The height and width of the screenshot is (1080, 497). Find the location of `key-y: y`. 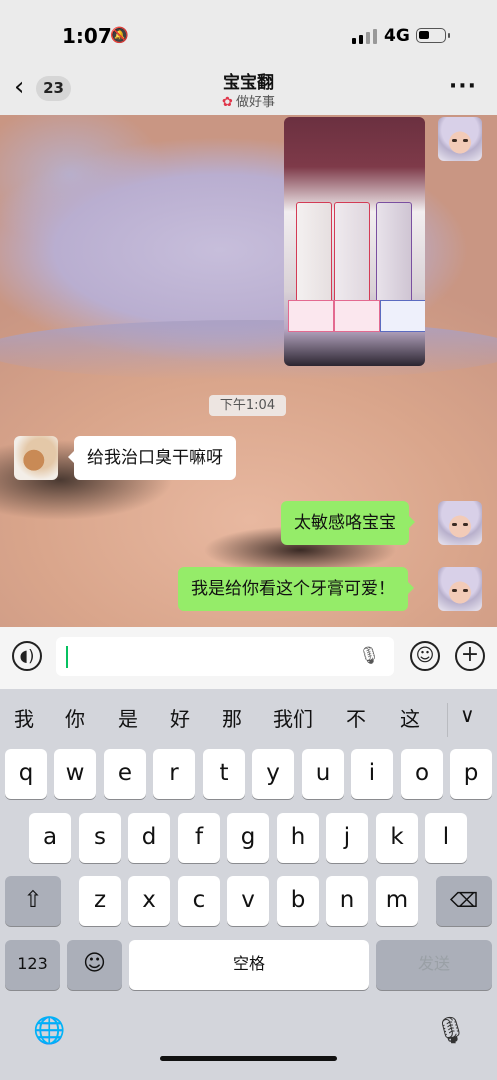

key-y: y is located at coordinates (273, 774).